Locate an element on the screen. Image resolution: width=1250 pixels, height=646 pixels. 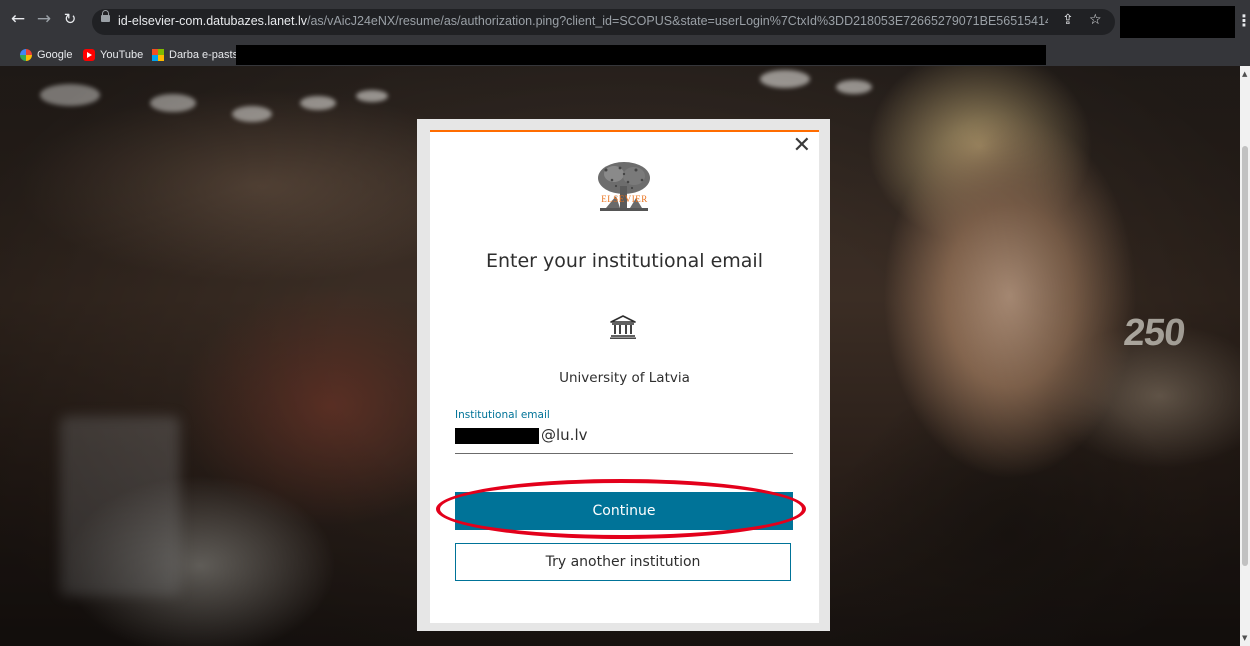
back-arrow-icon: ← is located at coordinates (18, 19).